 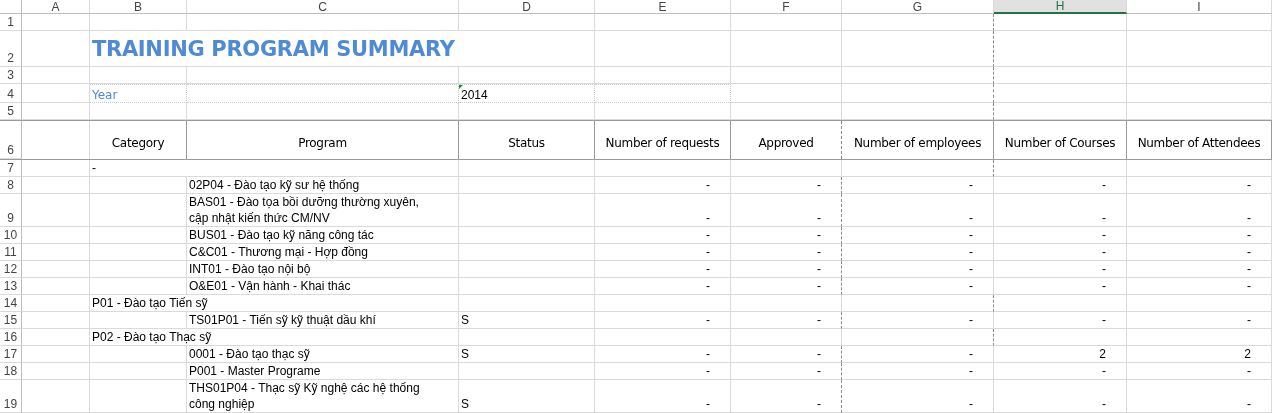 What do you see at coordinates (138, 93) in the screenshot?
I see `empty-cell: Year` at bounding box center [138, 93].